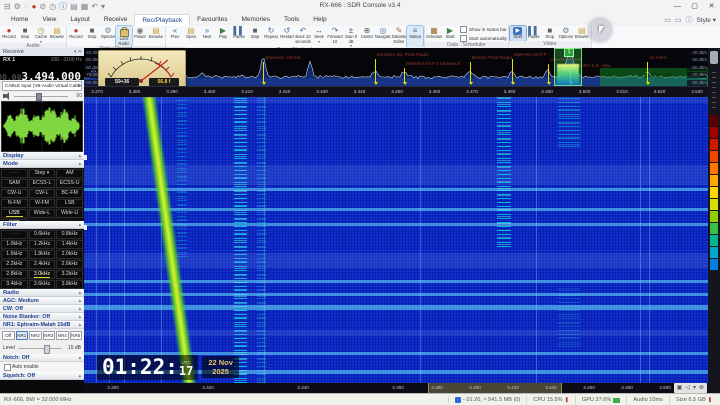 The image size is (720, 405). What do you see at coordinates (42, 52) in the screenshot?
I see `receive-panel-header: Receive ▾ ✕` at bounding box center [42, 52].